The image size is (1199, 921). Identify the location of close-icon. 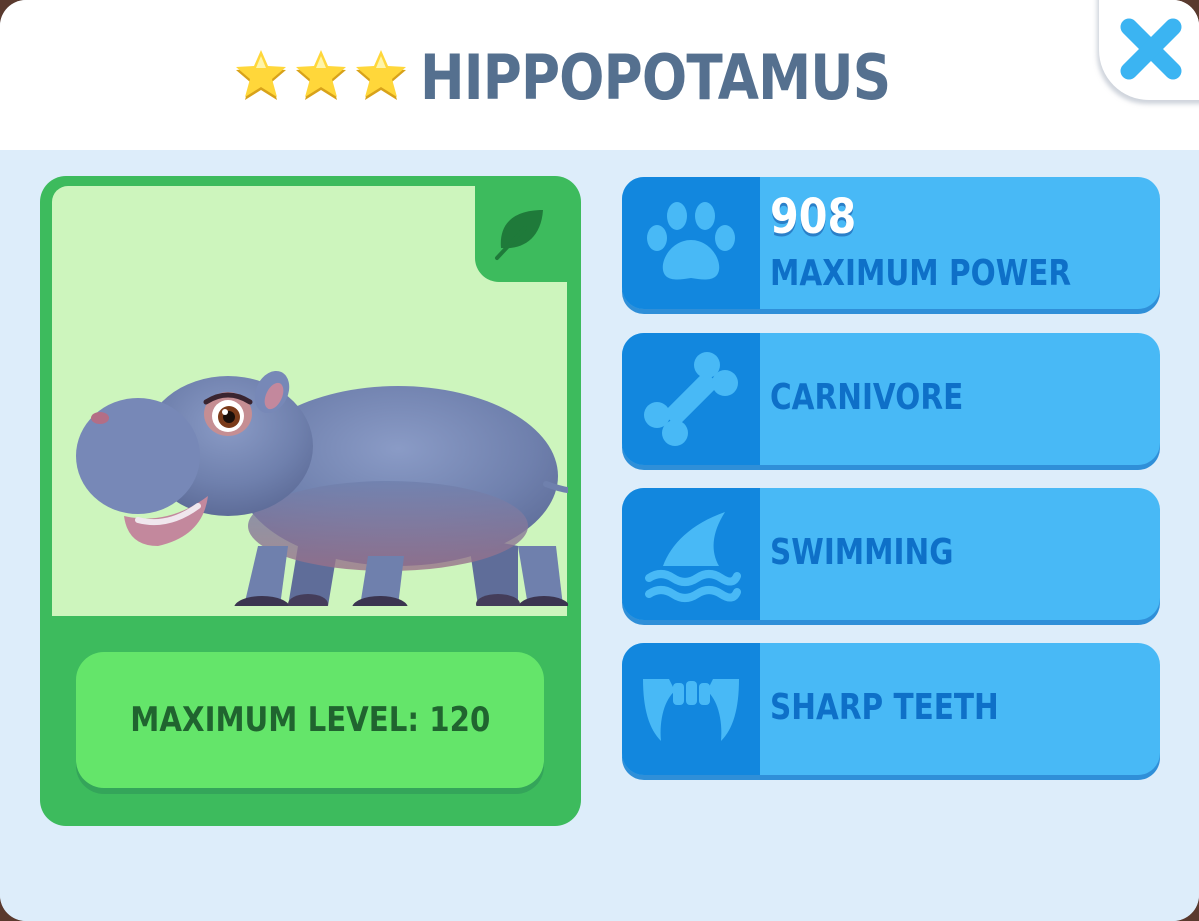
(1151, 49).